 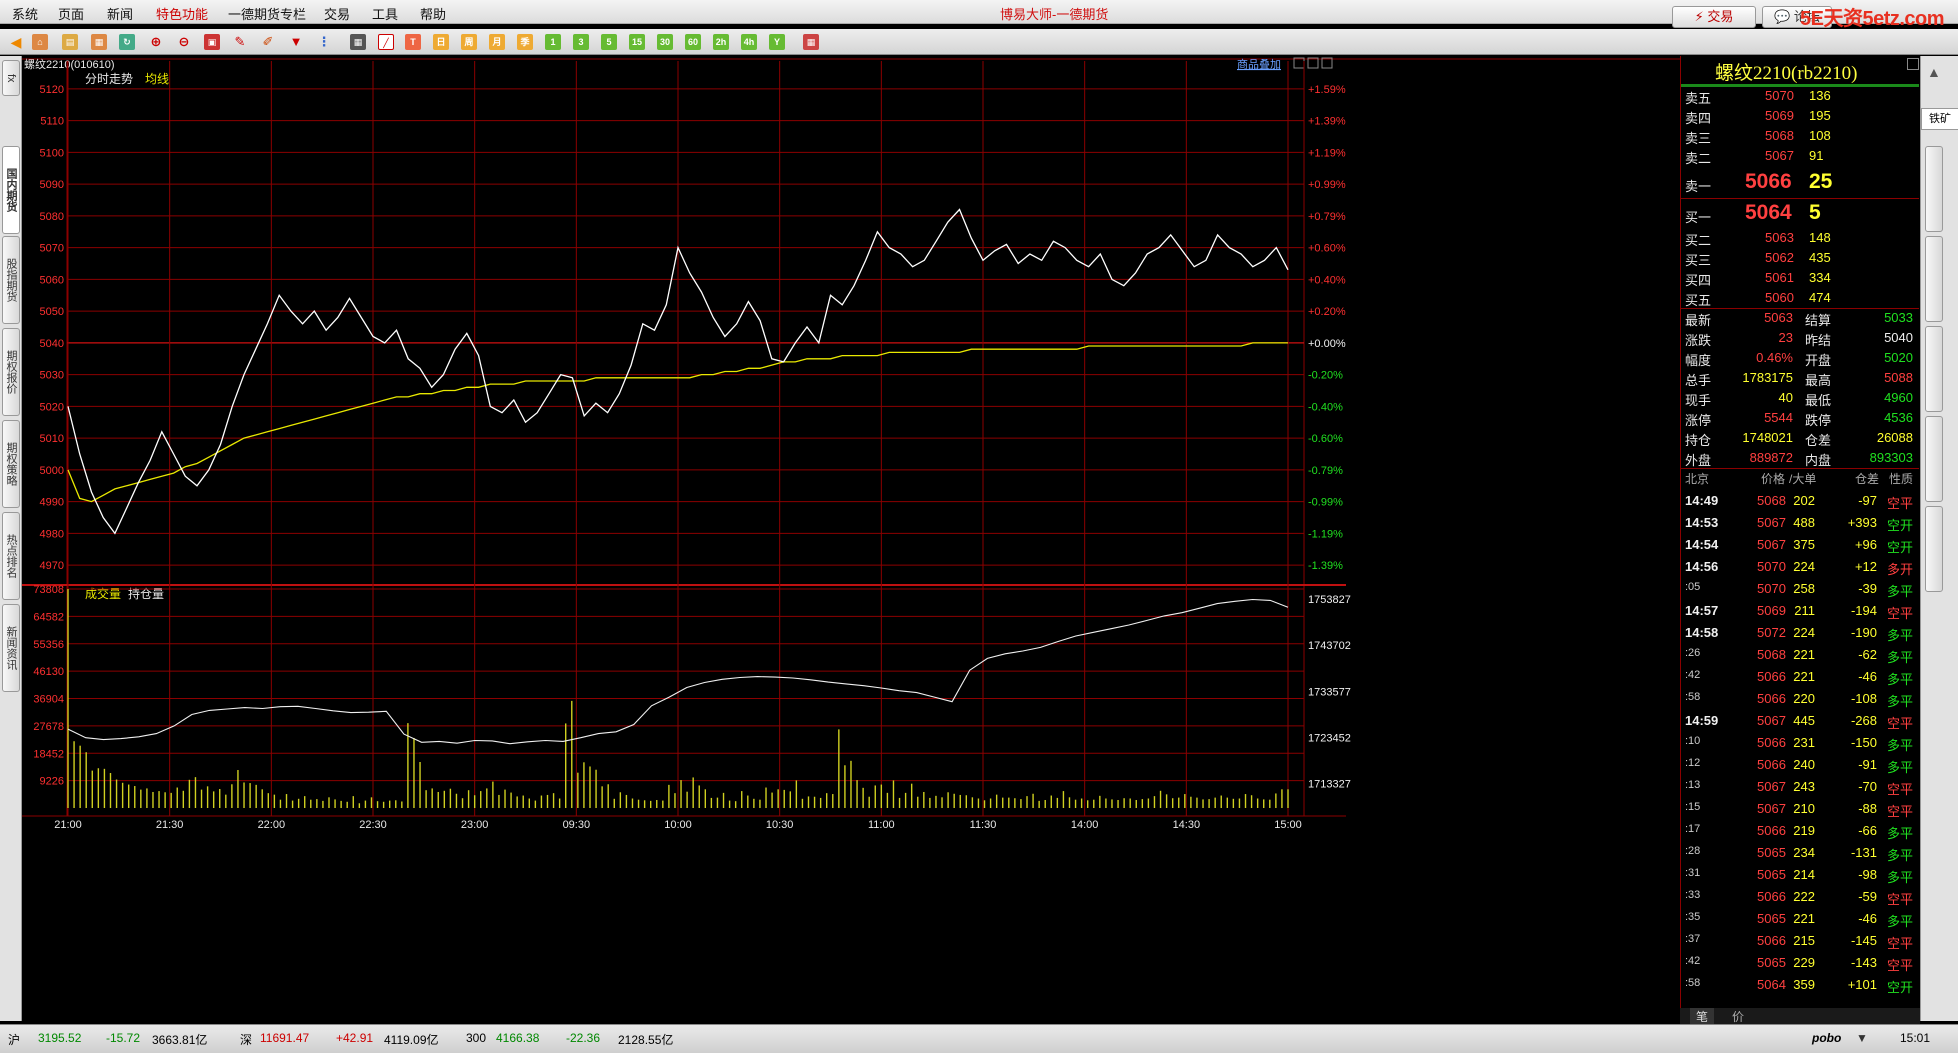 What do you see at coordinates (1800, 787) in the screenshot?
I see `tick-row: :13 5067 243 -70 空平` at bounding box center [1800, 787].